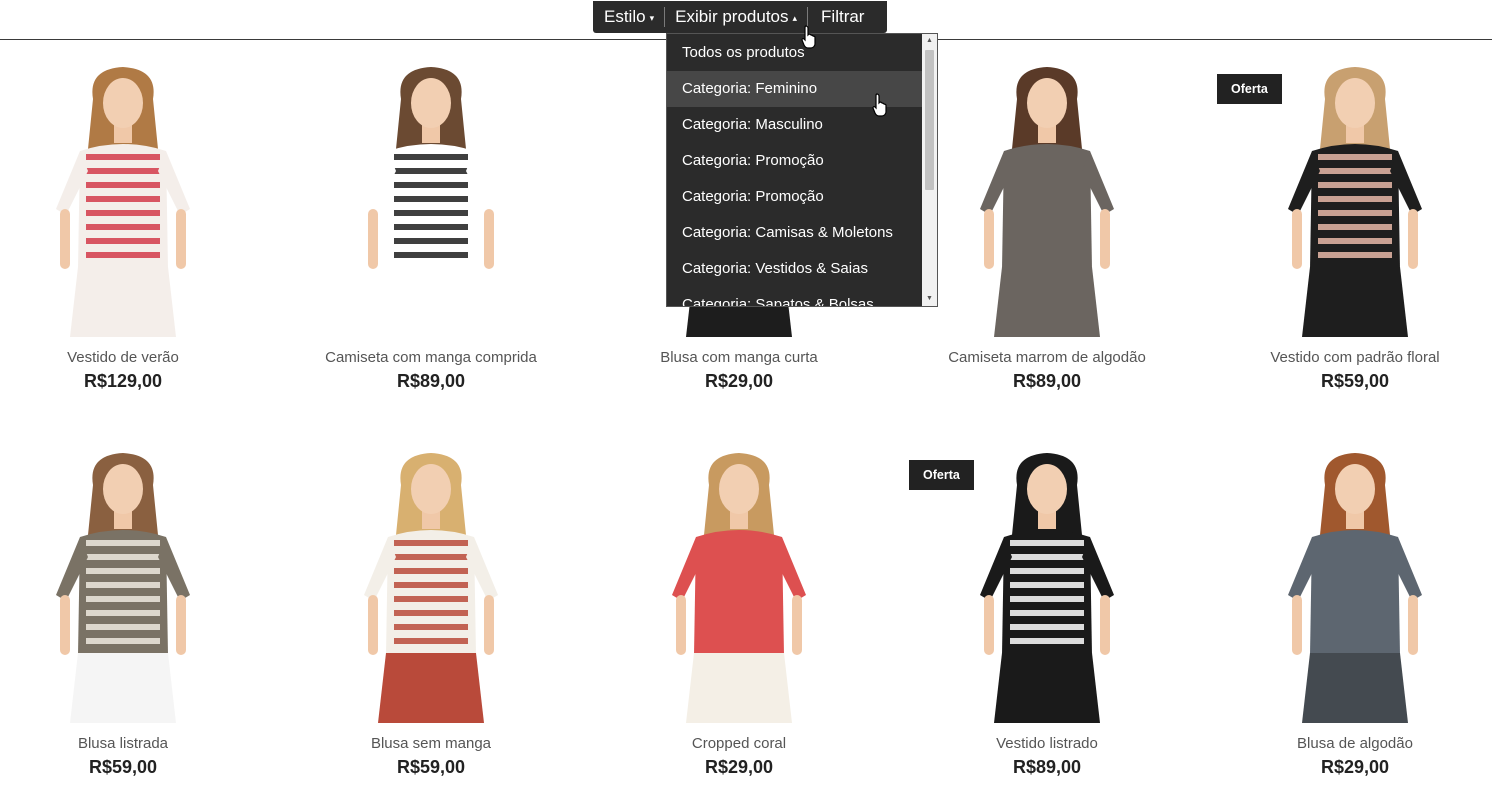 This screenshot has height=790, width=1492. I want to click on product-card: Vestido listrado R$89,00, so click(1047, 617).